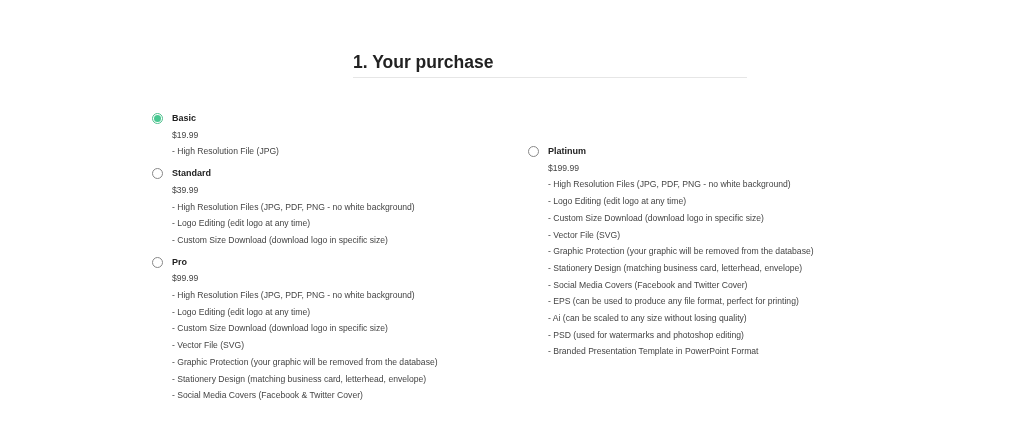  Describe the element at coordinates (186, 135) in the screenshot. I see `plan-price: $19.99` at that location.